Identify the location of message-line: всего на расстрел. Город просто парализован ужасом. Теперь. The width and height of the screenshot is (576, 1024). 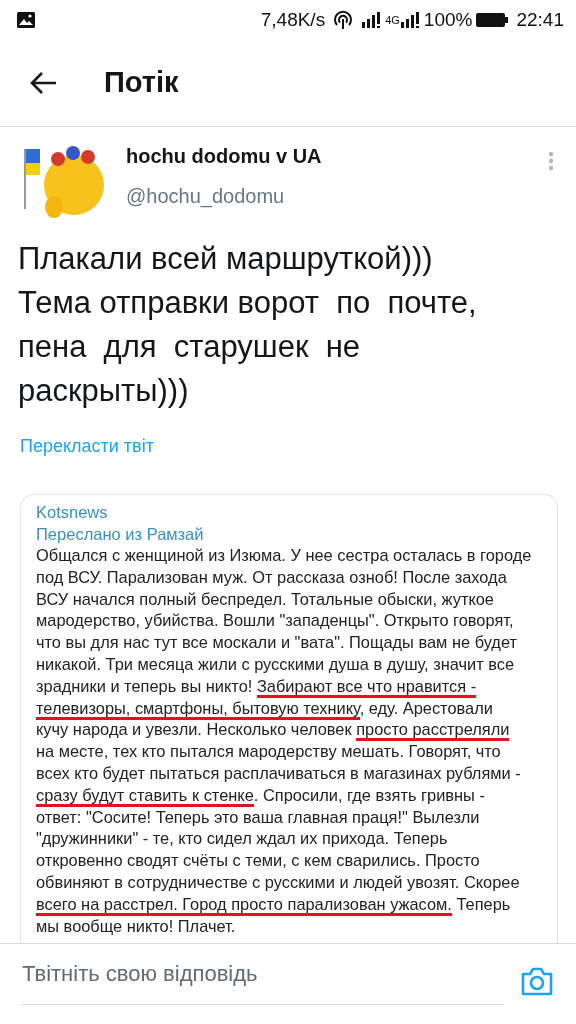
(296, 904).